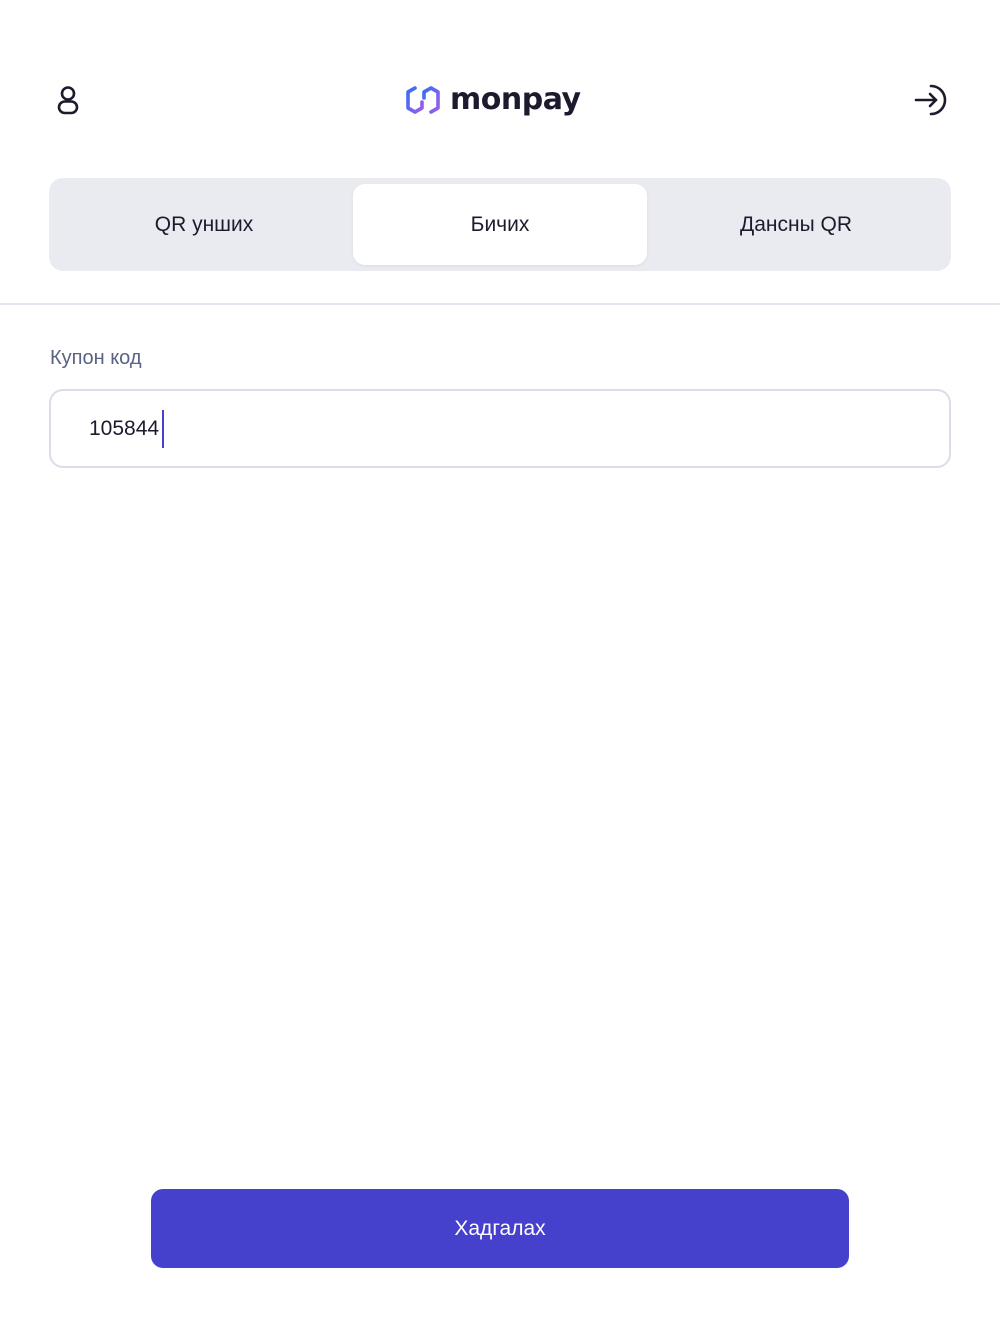  I want to click on tab-account-qr: Дансны QR, so click(796, 224).